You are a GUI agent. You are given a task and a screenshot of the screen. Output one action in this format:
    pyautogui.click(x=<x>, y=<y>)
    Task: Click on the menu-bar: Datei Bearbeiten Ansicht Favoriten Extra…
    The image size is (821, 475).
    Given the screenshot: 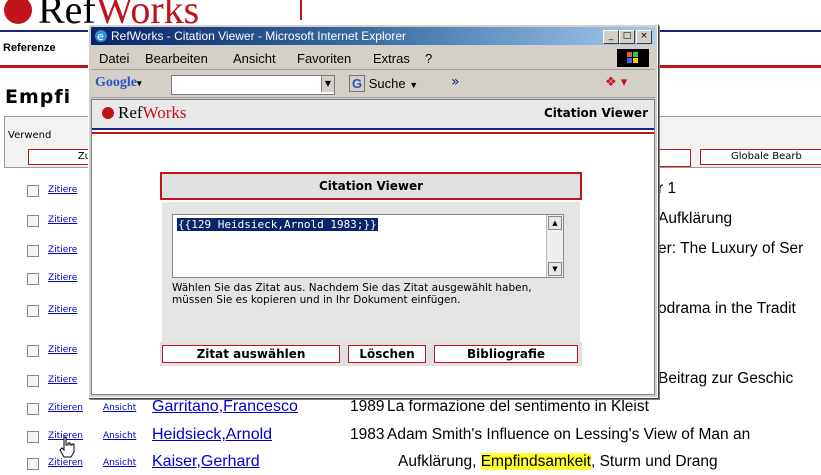 What is the action you would take?
    pyautogui.click(x=373, y=58)
    